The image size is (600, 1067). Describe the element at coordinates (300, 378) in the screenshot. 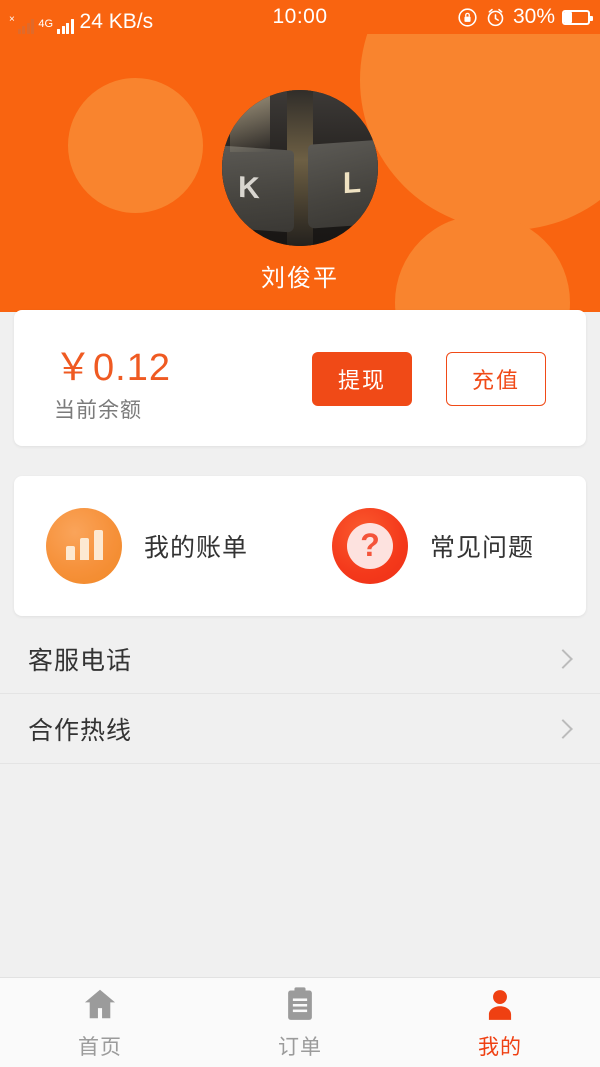

I see `balance-card: ￥0.12 当前余额 提现 充值` at that location.